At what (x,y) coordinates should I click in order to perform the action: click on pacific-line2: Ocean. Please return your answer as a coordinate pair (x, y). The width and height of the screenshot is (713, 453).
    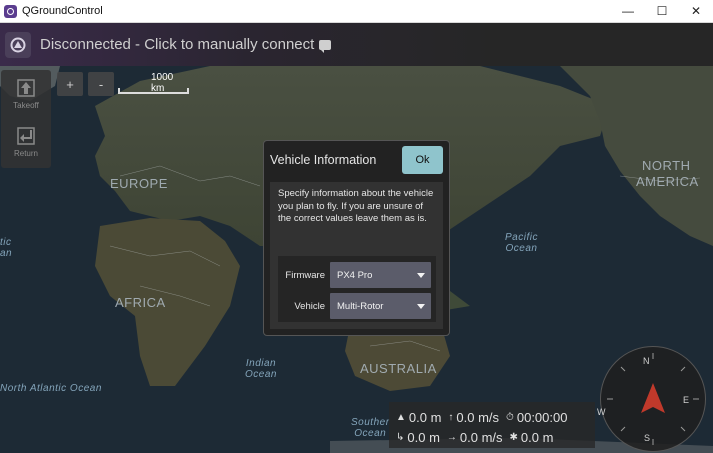
    Looking at the image, I should click on (521, 248).